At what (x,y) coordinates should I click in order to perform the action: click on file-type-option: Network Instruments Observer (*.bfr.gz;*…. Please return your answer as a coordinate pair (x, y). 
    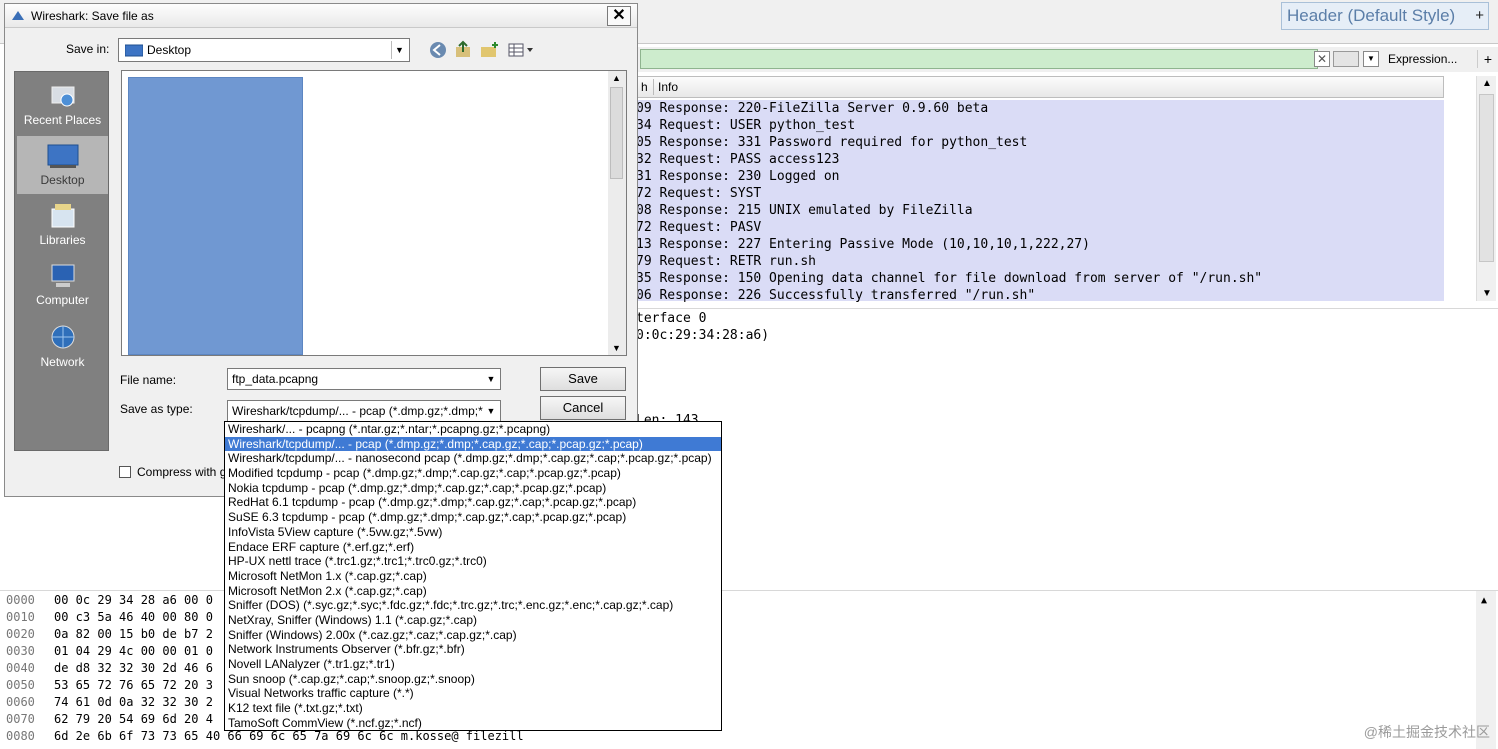
    Looking at the image, I should click on (473, 649).